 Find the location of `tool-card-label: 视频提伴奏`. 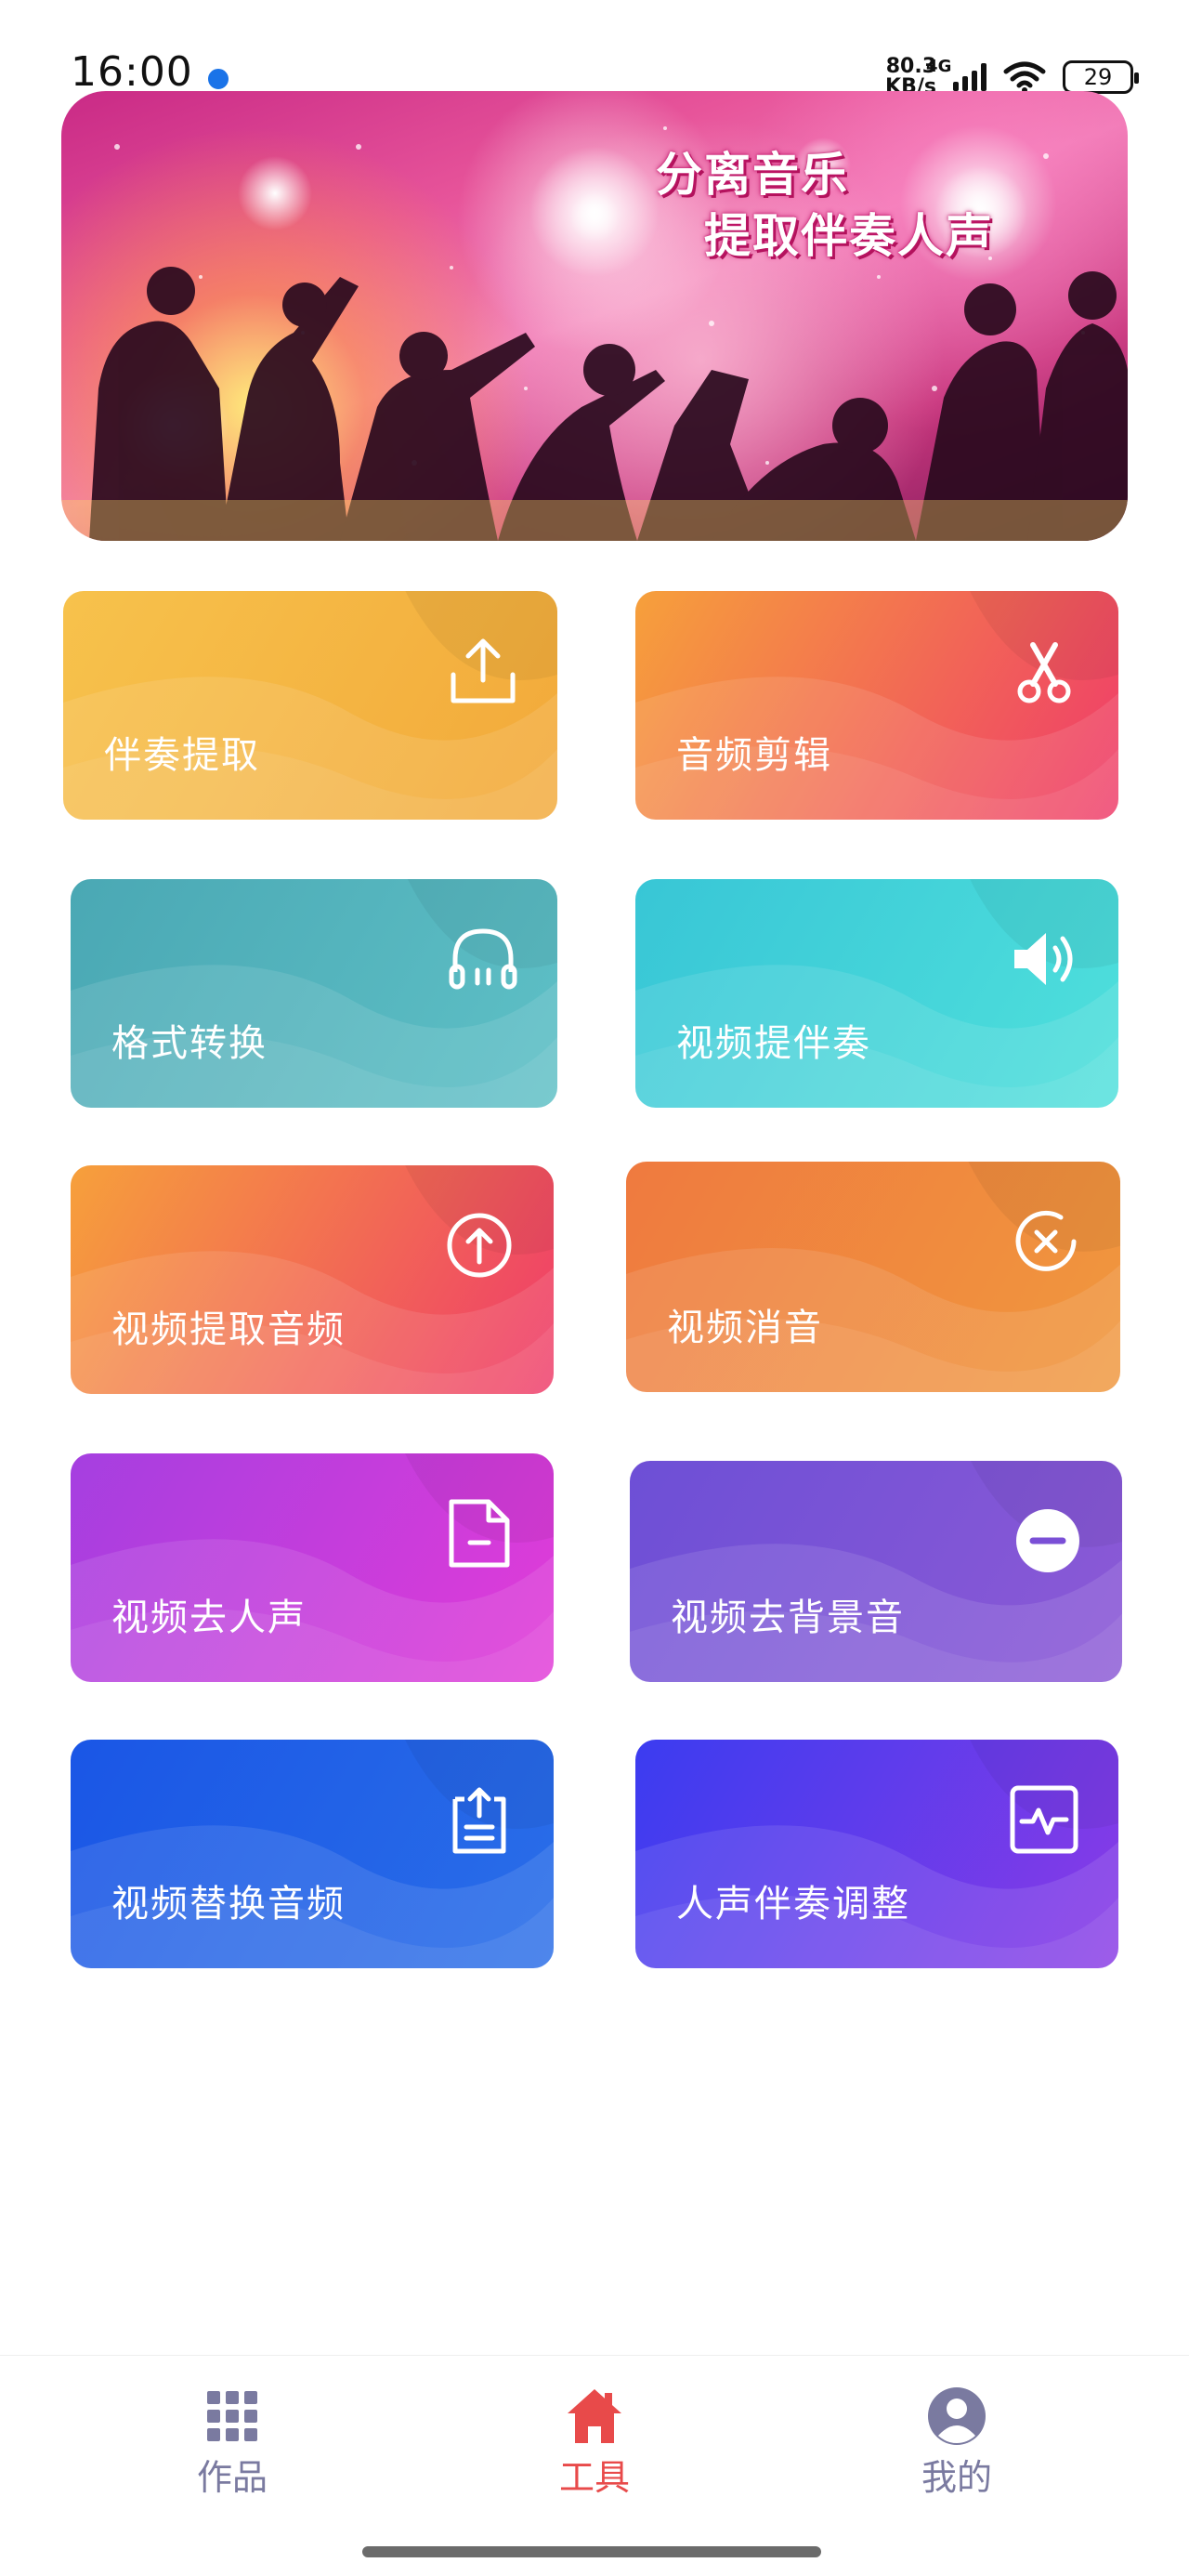

tool-card-label: 视频提伴奏 is located at coordinates (773, 1043).